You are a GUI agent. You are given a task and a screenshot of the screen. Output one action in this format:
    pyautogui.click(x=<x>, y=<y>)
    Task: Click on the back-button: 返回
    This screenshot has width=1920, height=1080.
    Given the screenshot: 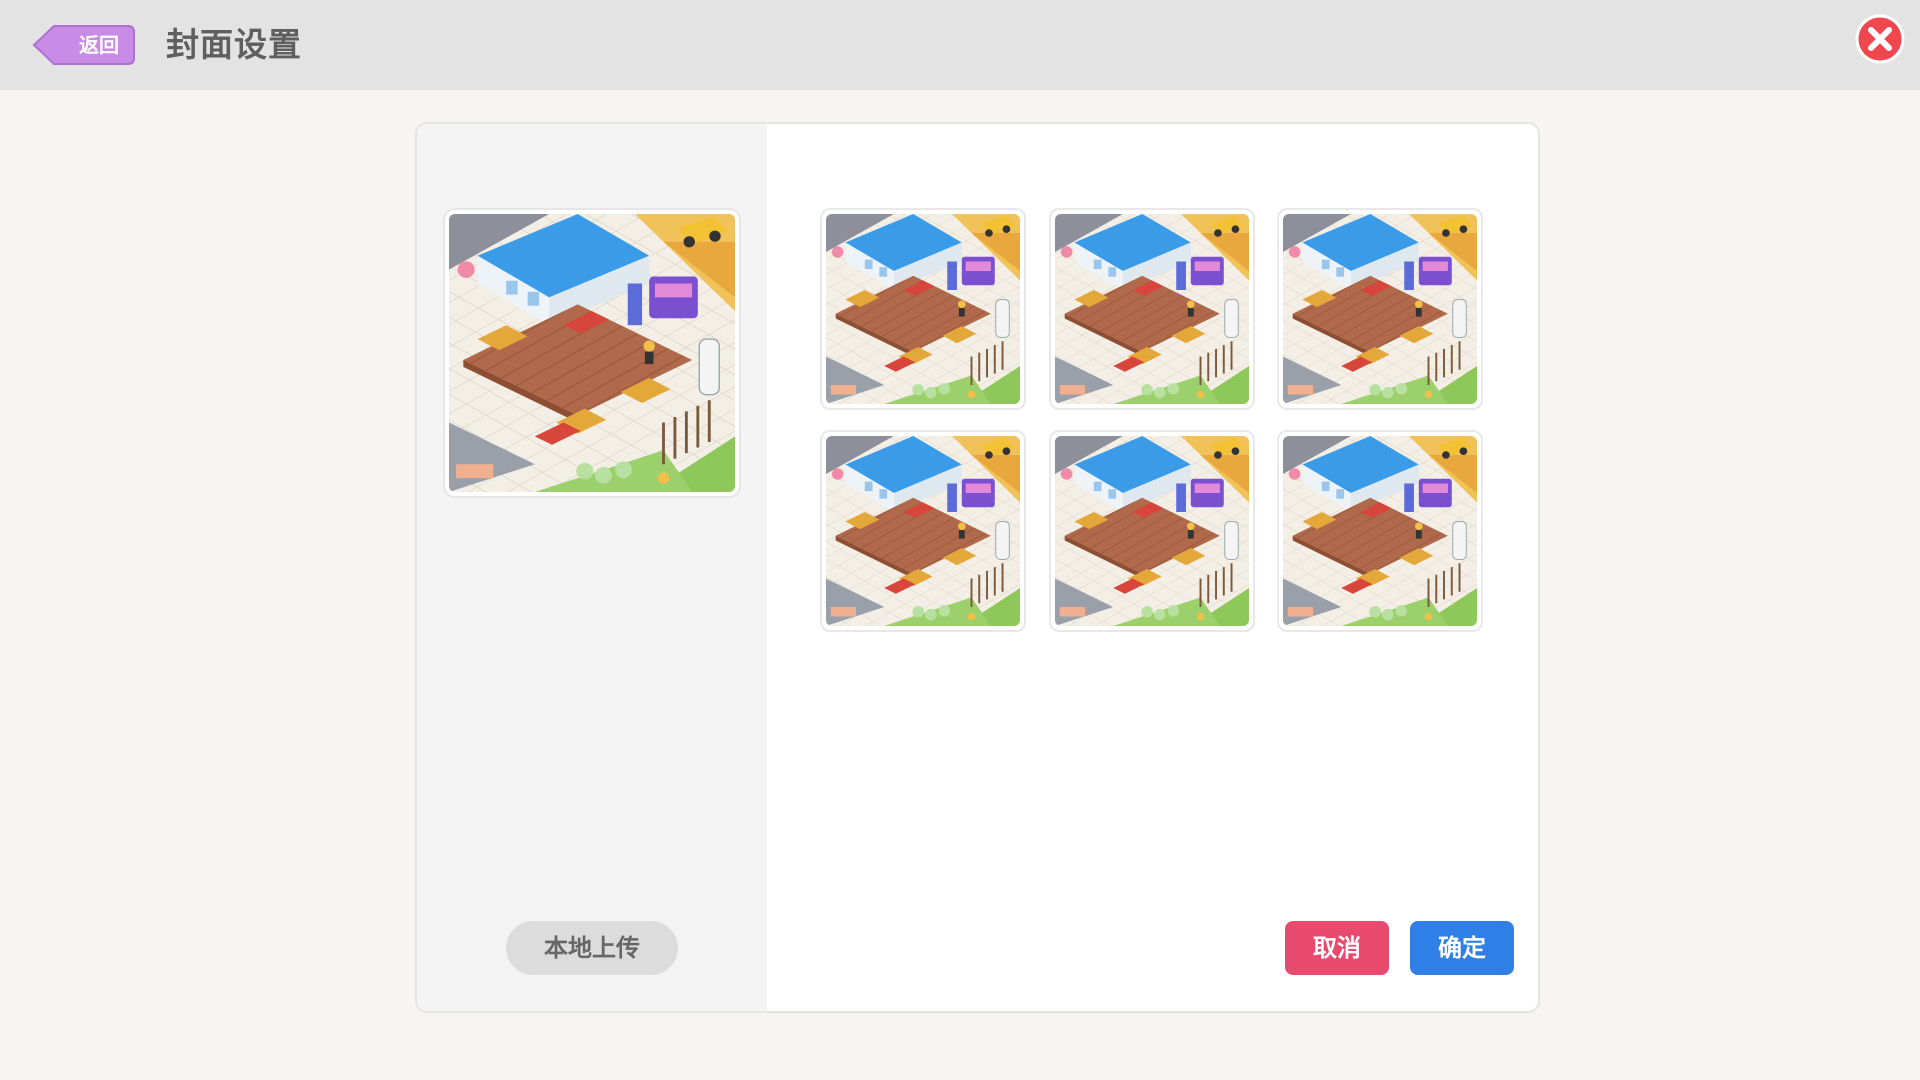 What is the action you would take?
    pyautogui.click(x=84, y=45)
    